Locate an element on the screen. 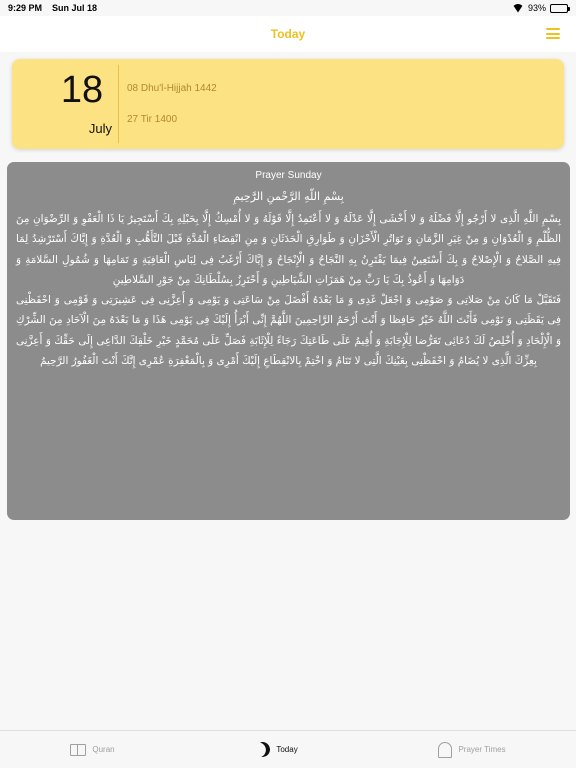  menu-icon is located at coordinates (553, 33).